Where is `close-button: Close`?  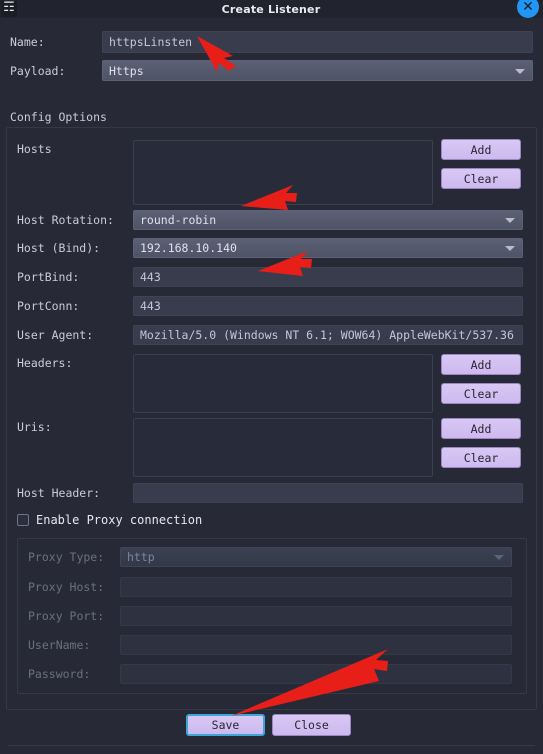
close-button: Close is located at coordinates (311, 725).